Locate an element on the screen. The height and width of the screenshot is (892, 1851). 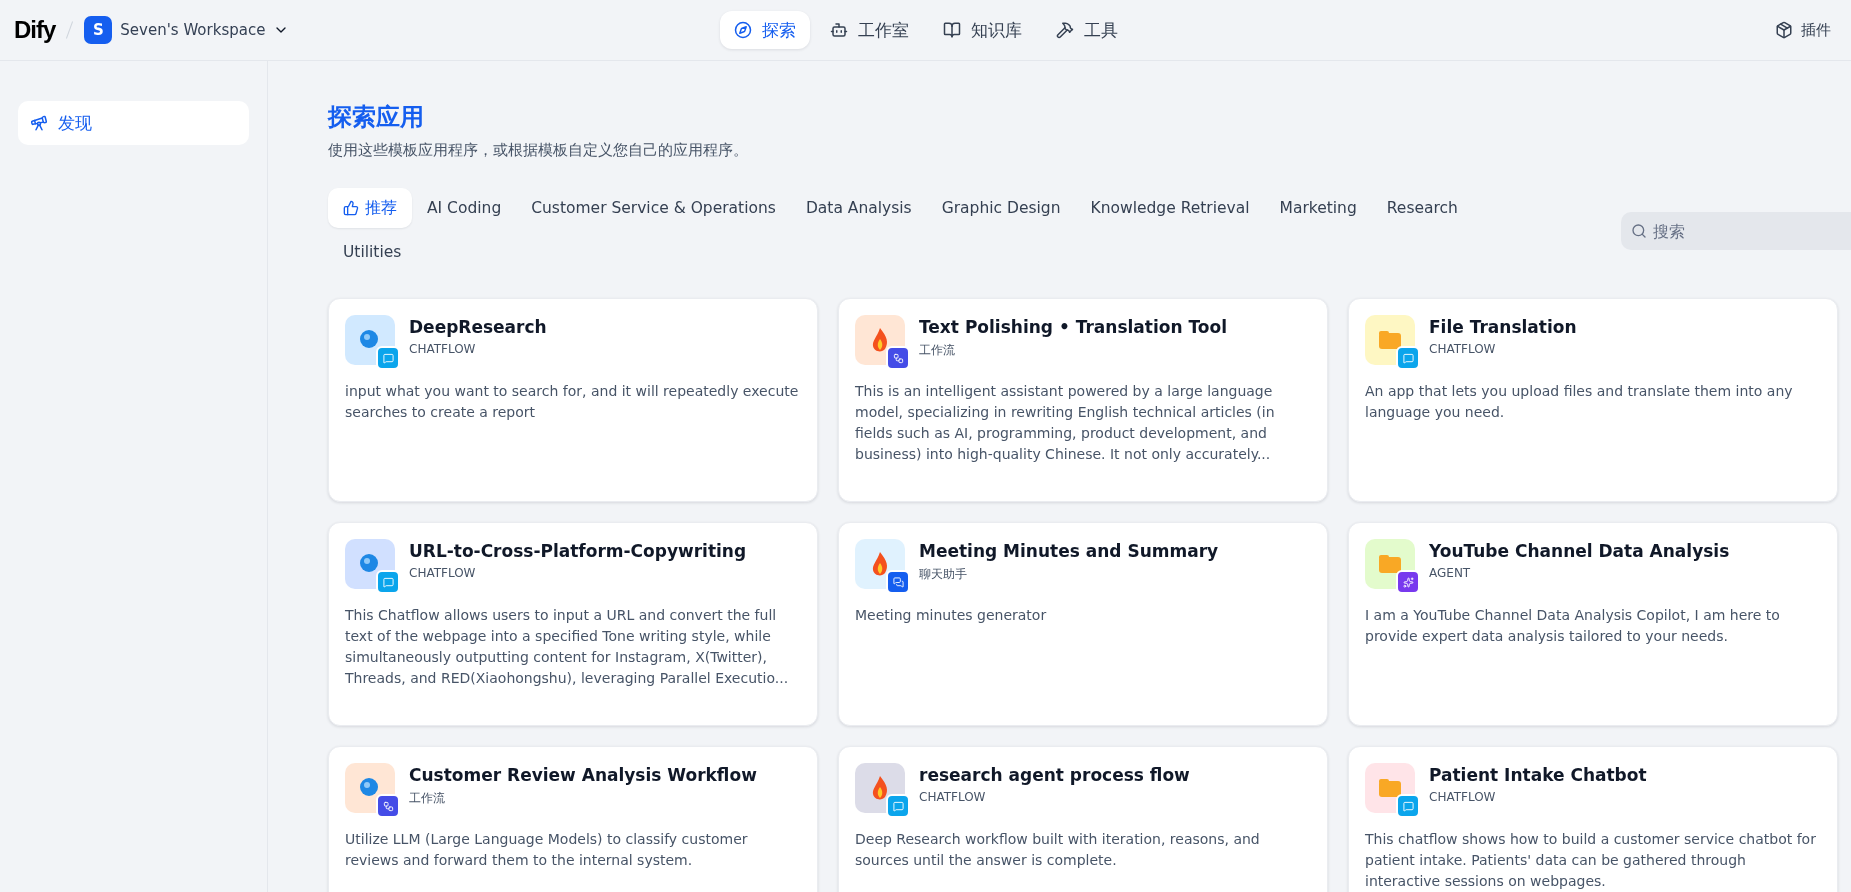
sparkle-icon is located at coordinates (1408, 582).